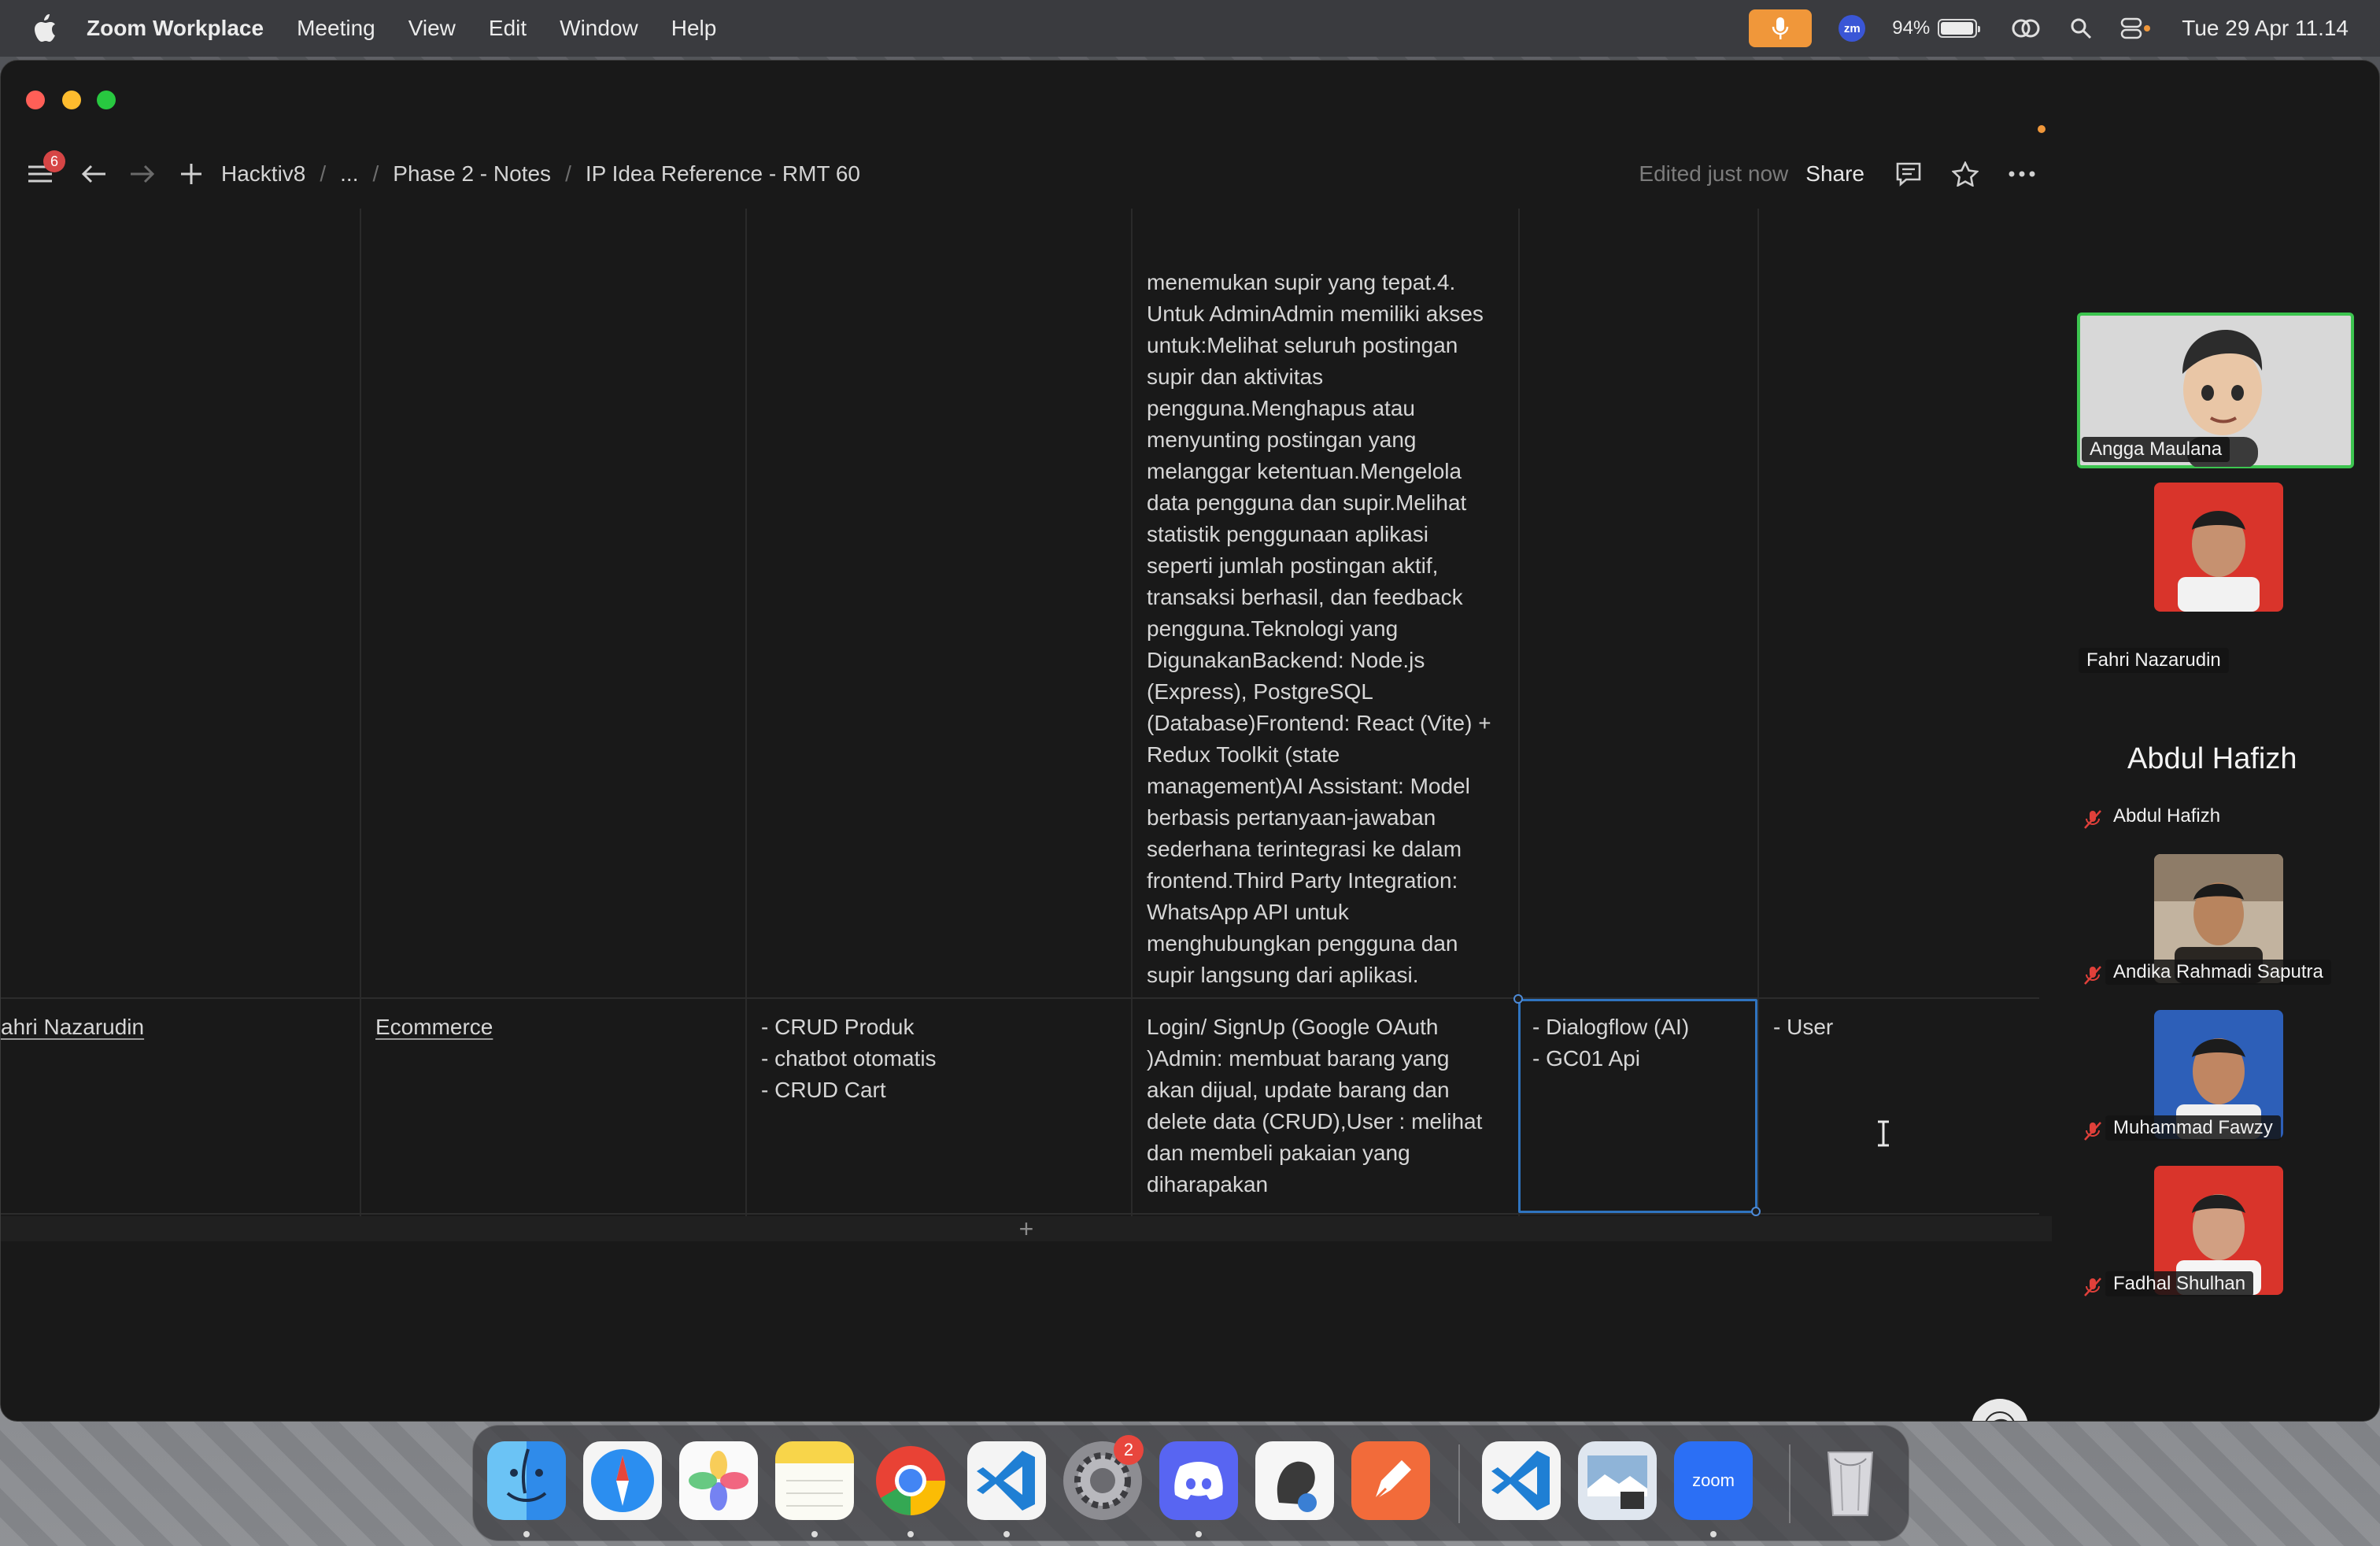 The width and height of the screenshot is (2380, 1546). I want to click on participant-name-active: Angga Maulana, so click(2156, 450).